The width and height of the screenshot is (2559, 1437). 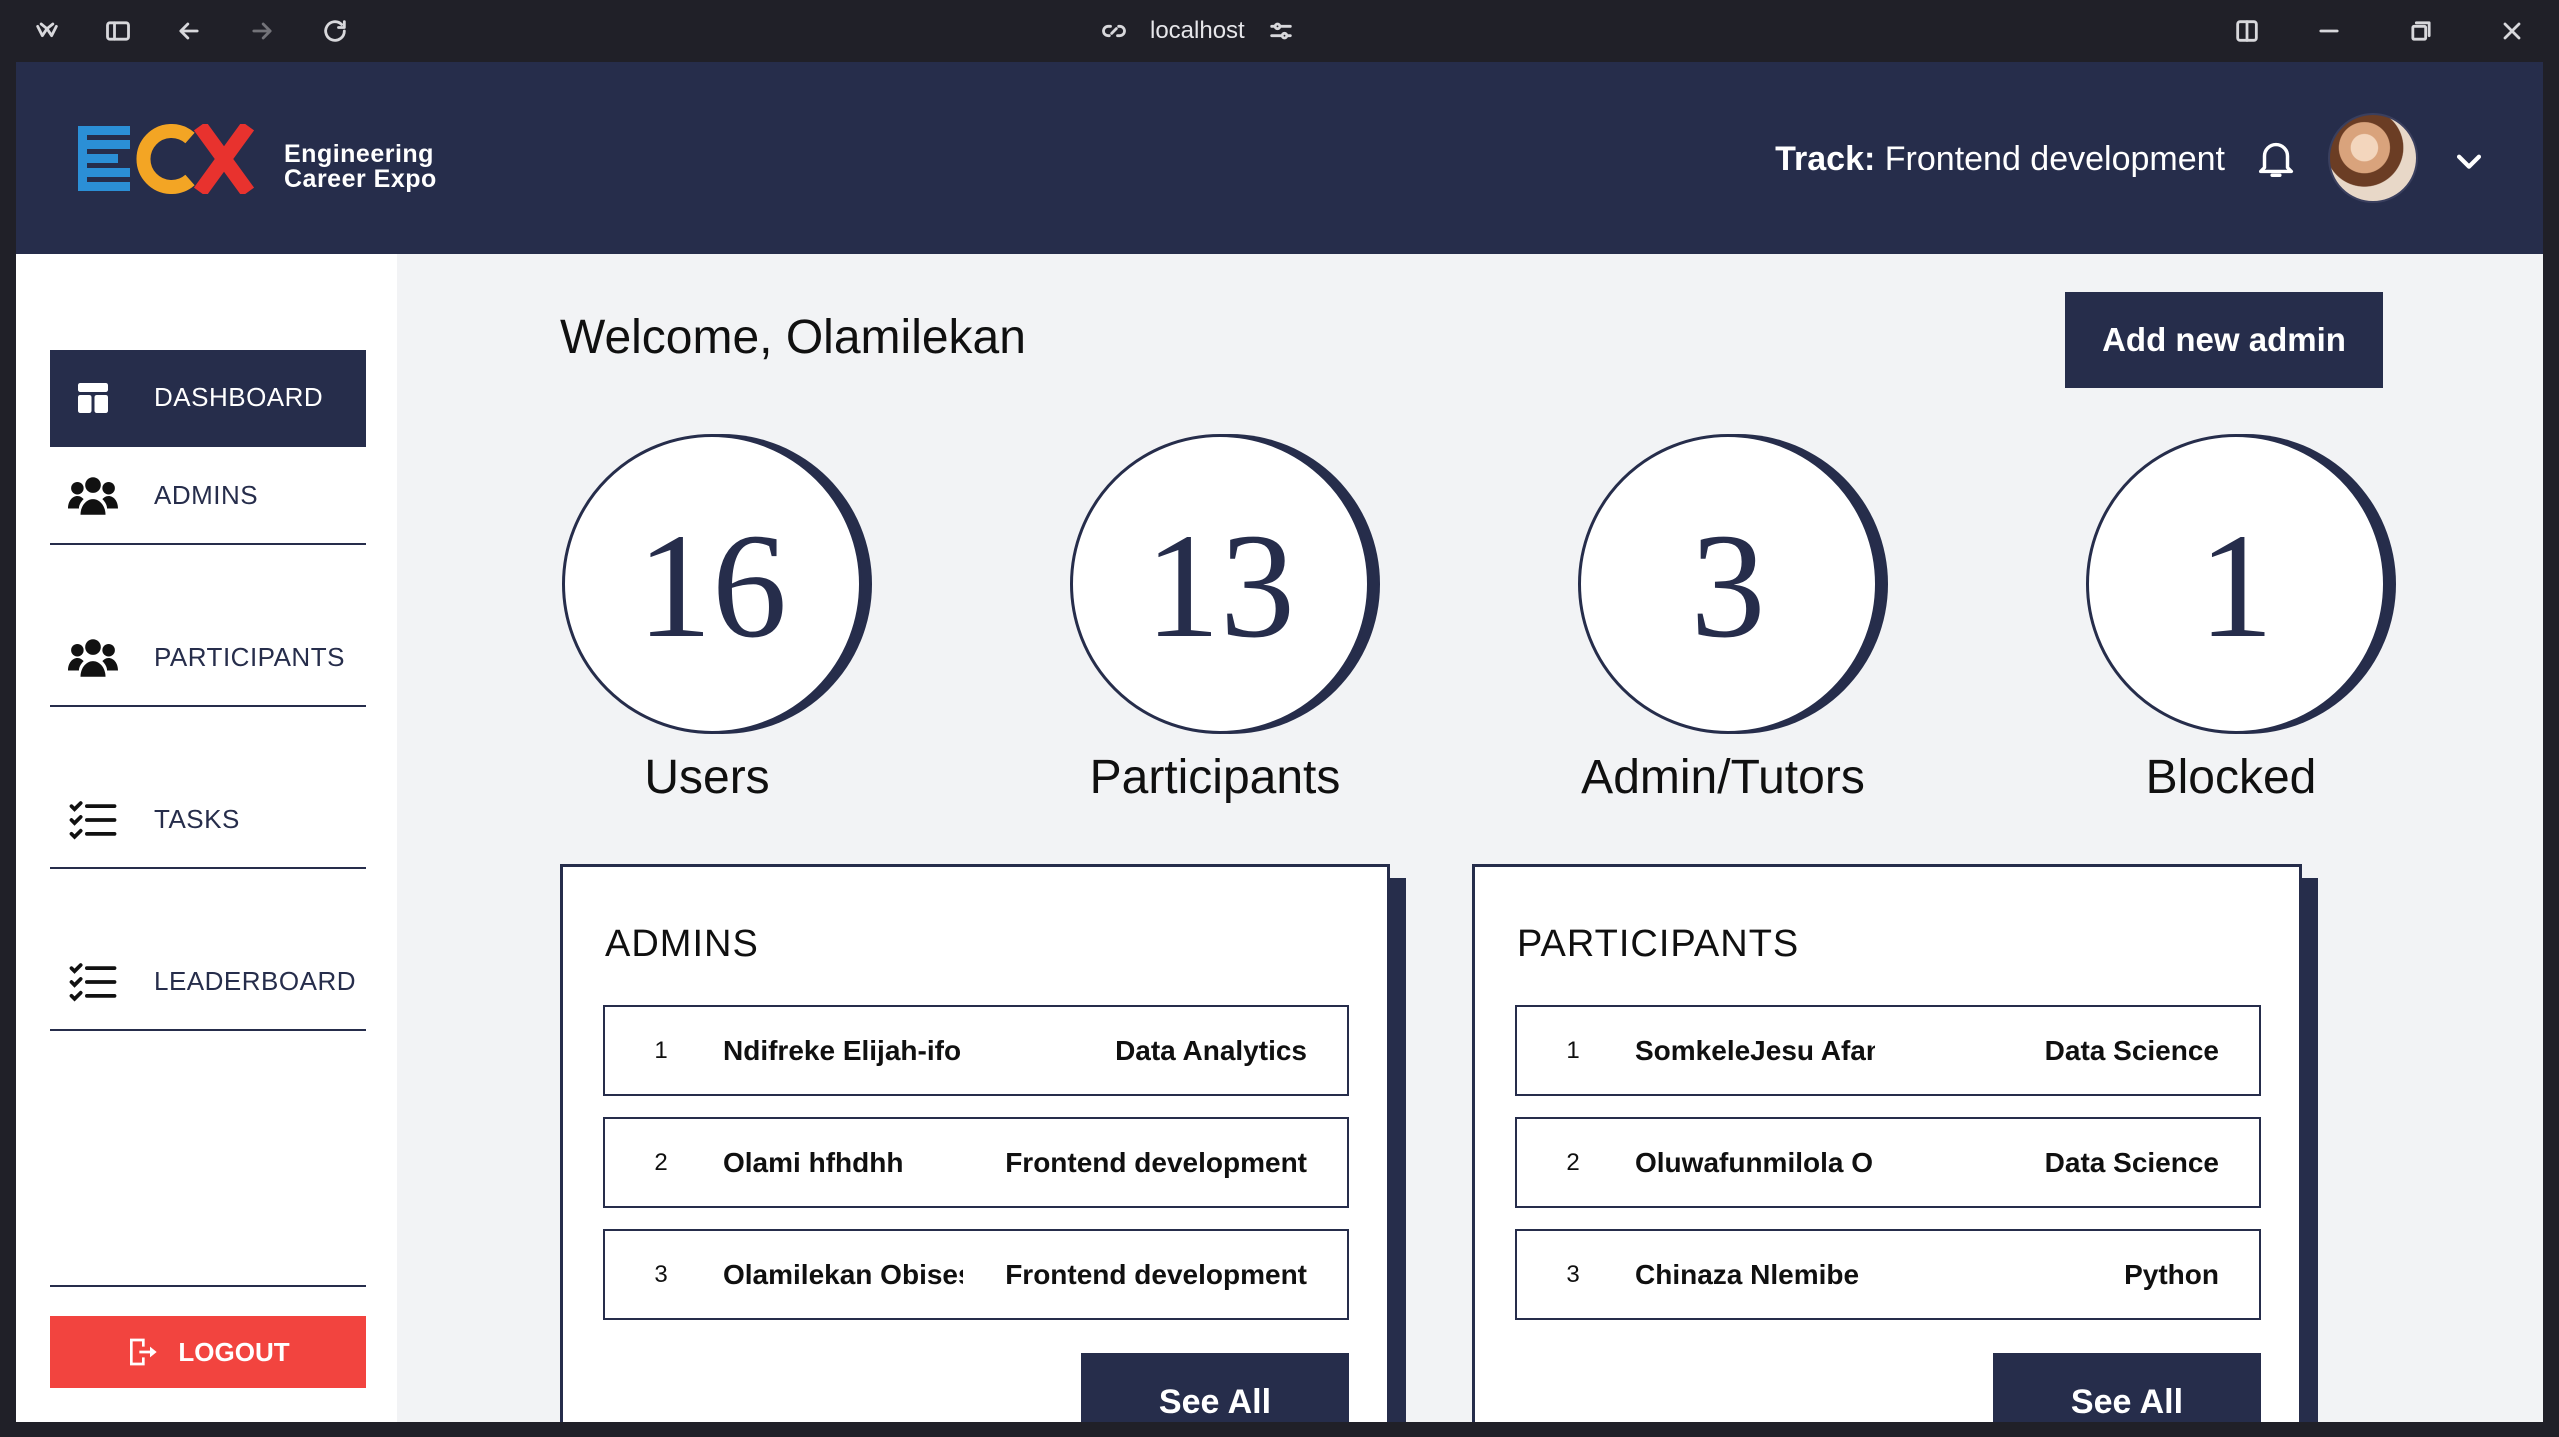 I want to click on sidebar-item-label: LEADERBOARD, so click(x=255, y=981).